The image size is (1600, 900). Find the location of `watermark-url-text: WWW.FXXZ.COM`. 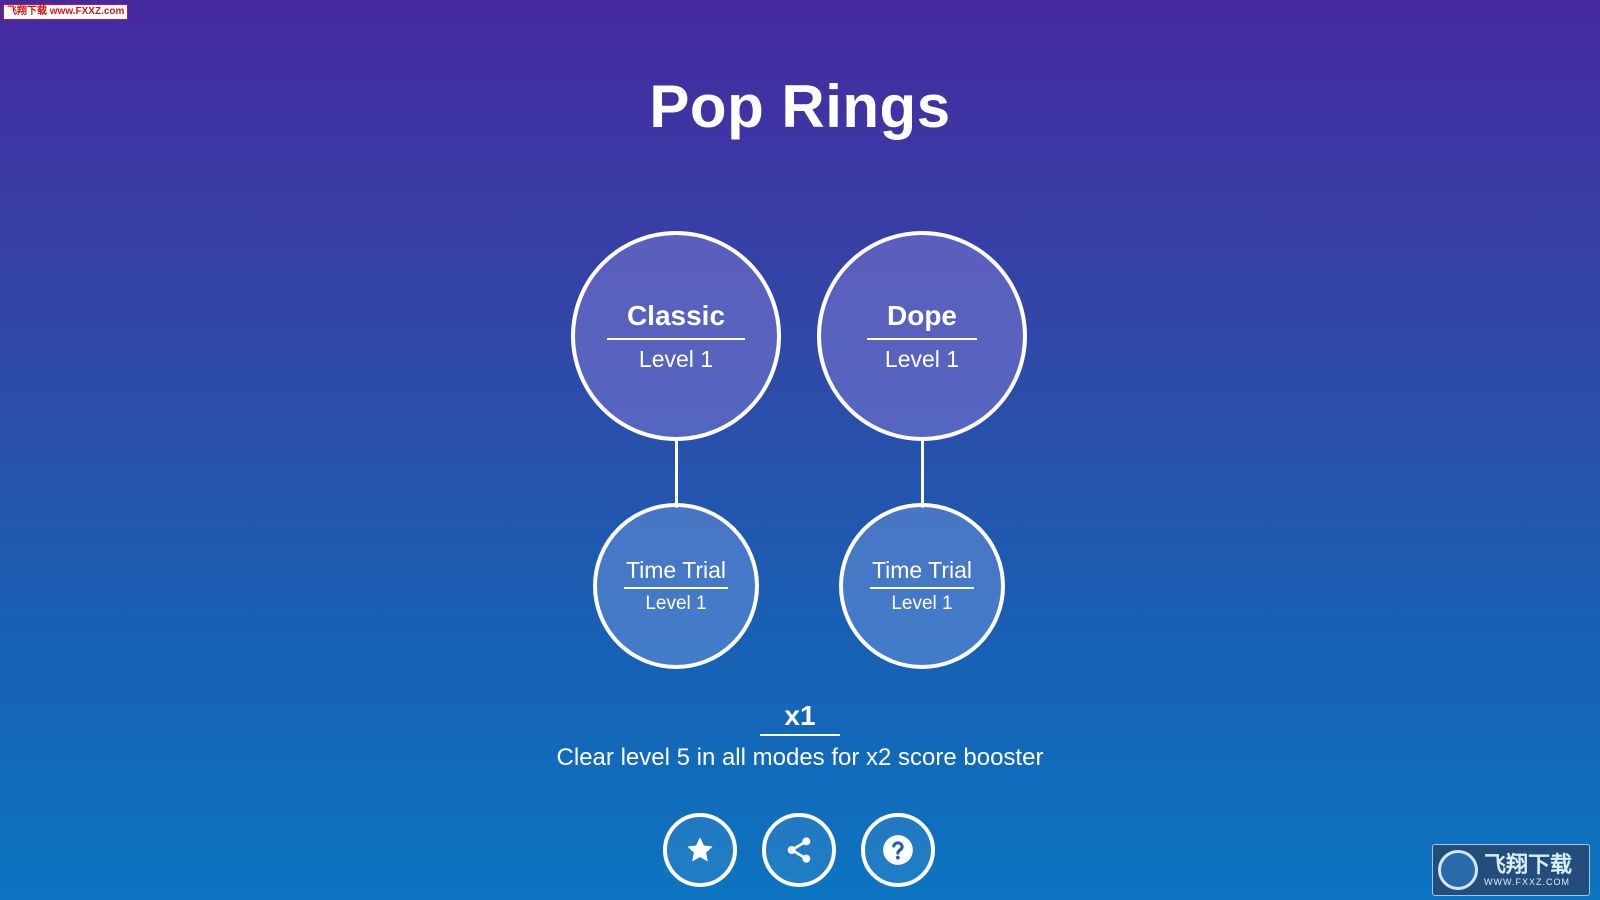

watermark-url-text: WWW.FXXZ.COM is located at coordinates (1527, 882).